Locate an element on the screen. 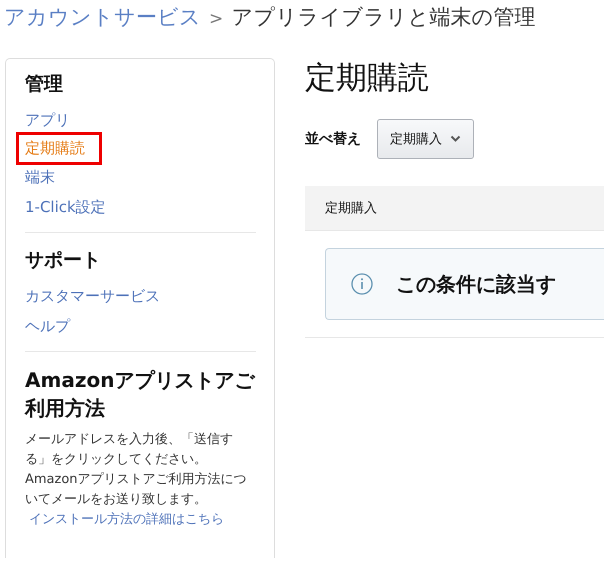  breadcrumb-current: アプリライブラリと端末の管理 is located at coordinates (383, 17).